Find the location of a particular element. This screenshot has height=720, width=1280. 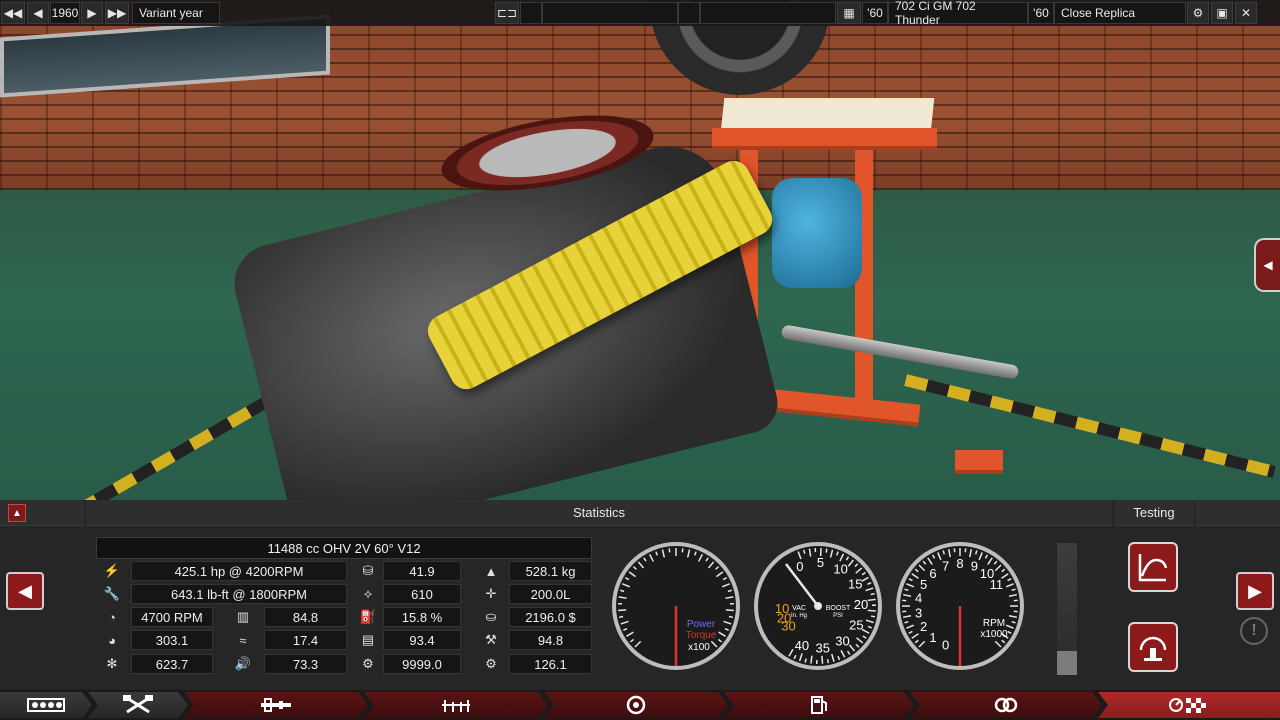

engine-block-icon is located at coordinates (46, 705).